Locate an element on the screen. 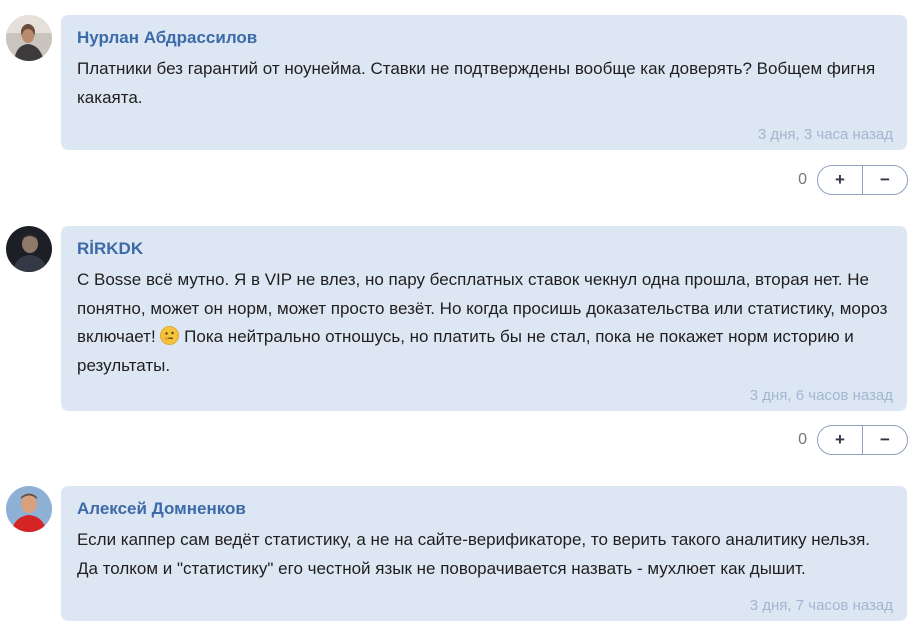 The width and height of the screenshot is (912, 632). comment-timestamp: 3 дня, 7 часов назад is located at coordinates (821, 605).